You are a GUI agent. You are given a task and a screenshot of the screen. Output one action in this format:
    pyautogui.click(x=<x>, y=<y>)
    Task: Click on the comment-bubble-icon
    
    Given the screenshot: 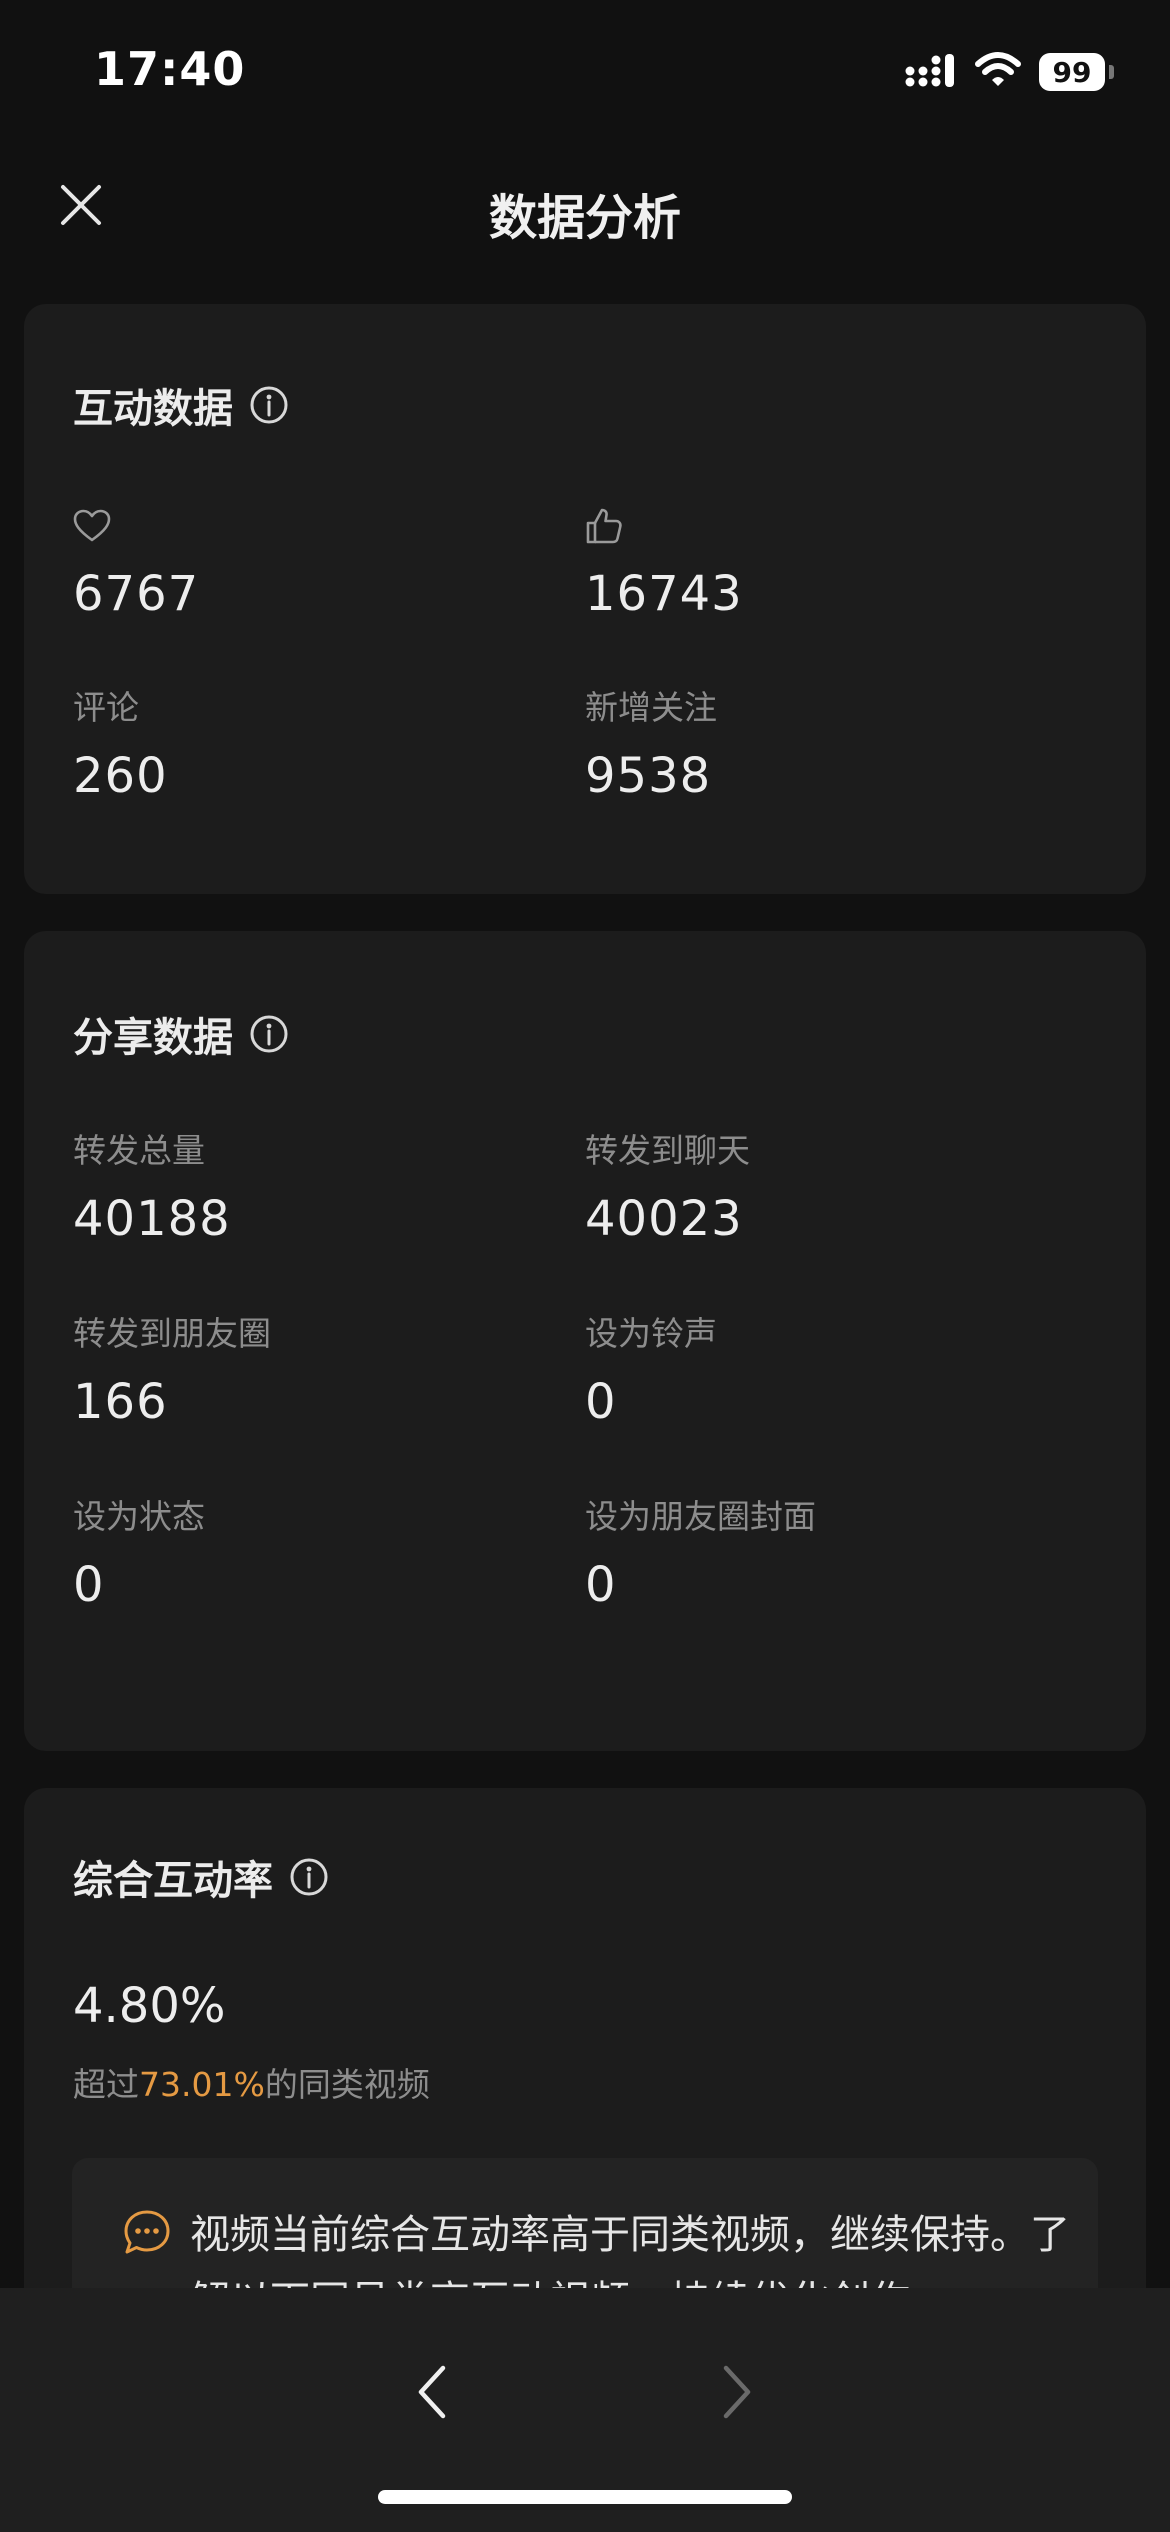 What is the action you would take?
    pyautogui.click(x=147, y=2233)
    